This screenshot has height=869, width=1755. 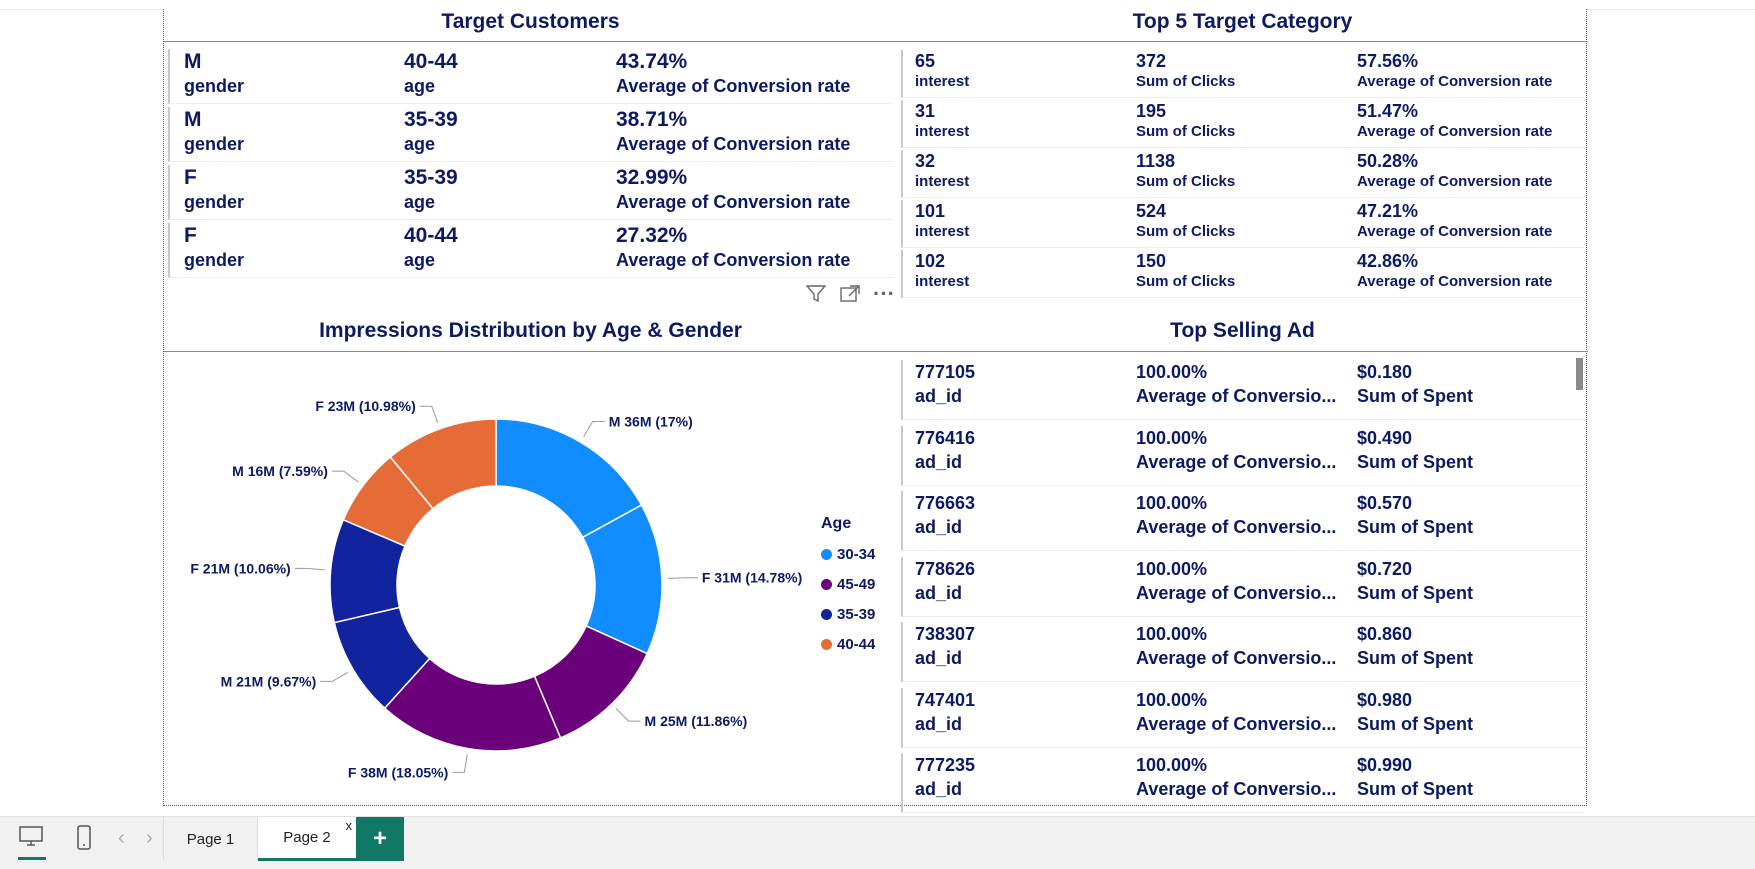 What do you see at coordinates (848, 644) in the screenshot?
I see `legend-item: 40-44` at bounding box center [848, 644].